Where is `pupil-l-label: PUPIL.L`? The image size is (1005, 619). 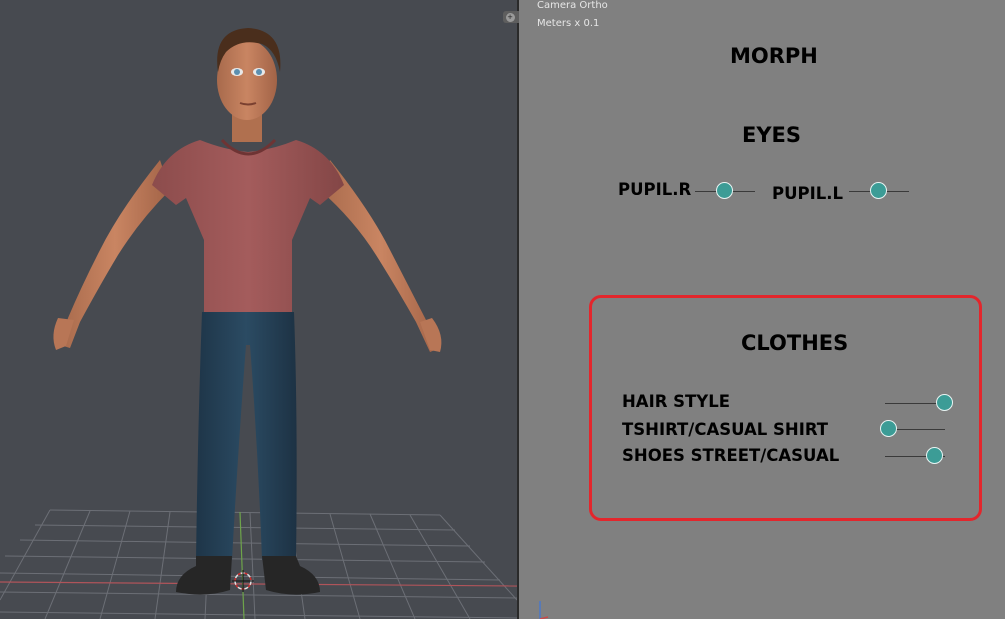 pupil-l-label: PUPIL.L is located at coordinates (808, 193).